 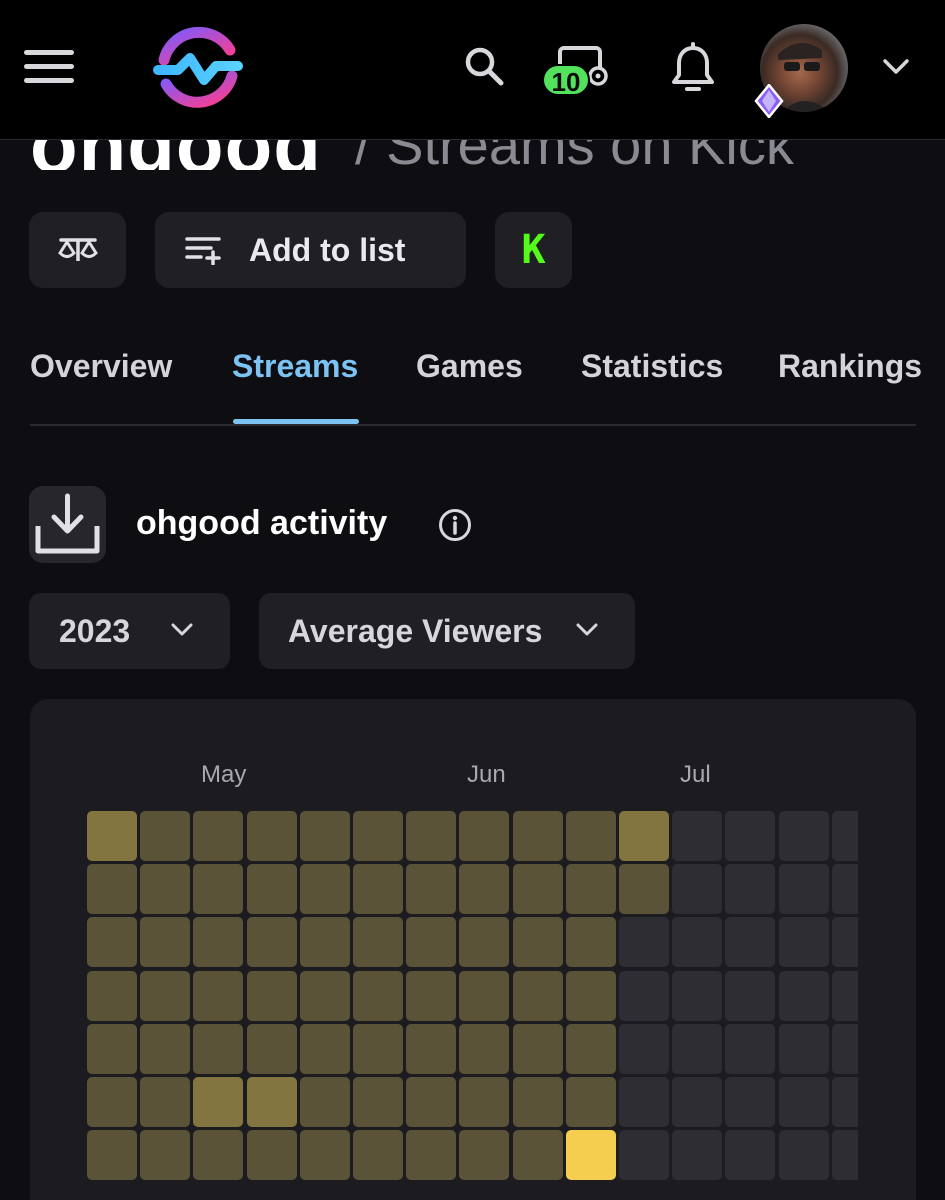 I want to click on bell-icon, so click(x=693, y=69).